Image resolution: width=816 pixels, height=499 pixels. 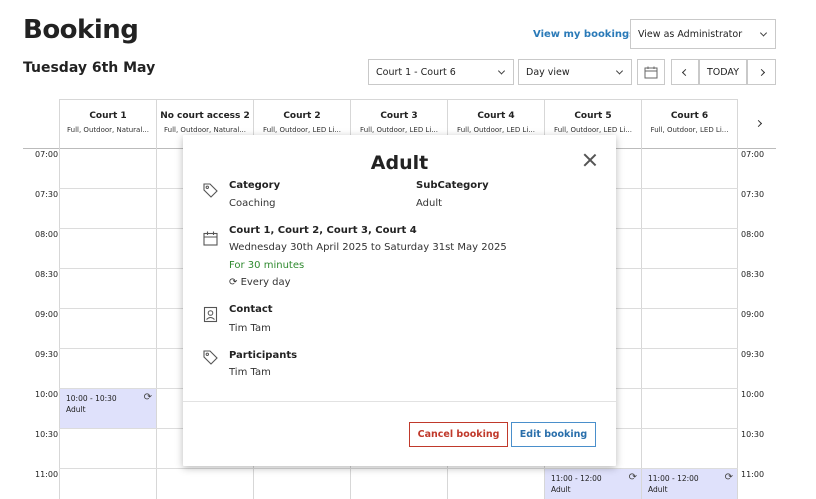 I want to click on court-name: Court 5, so click(x=593, y=116).